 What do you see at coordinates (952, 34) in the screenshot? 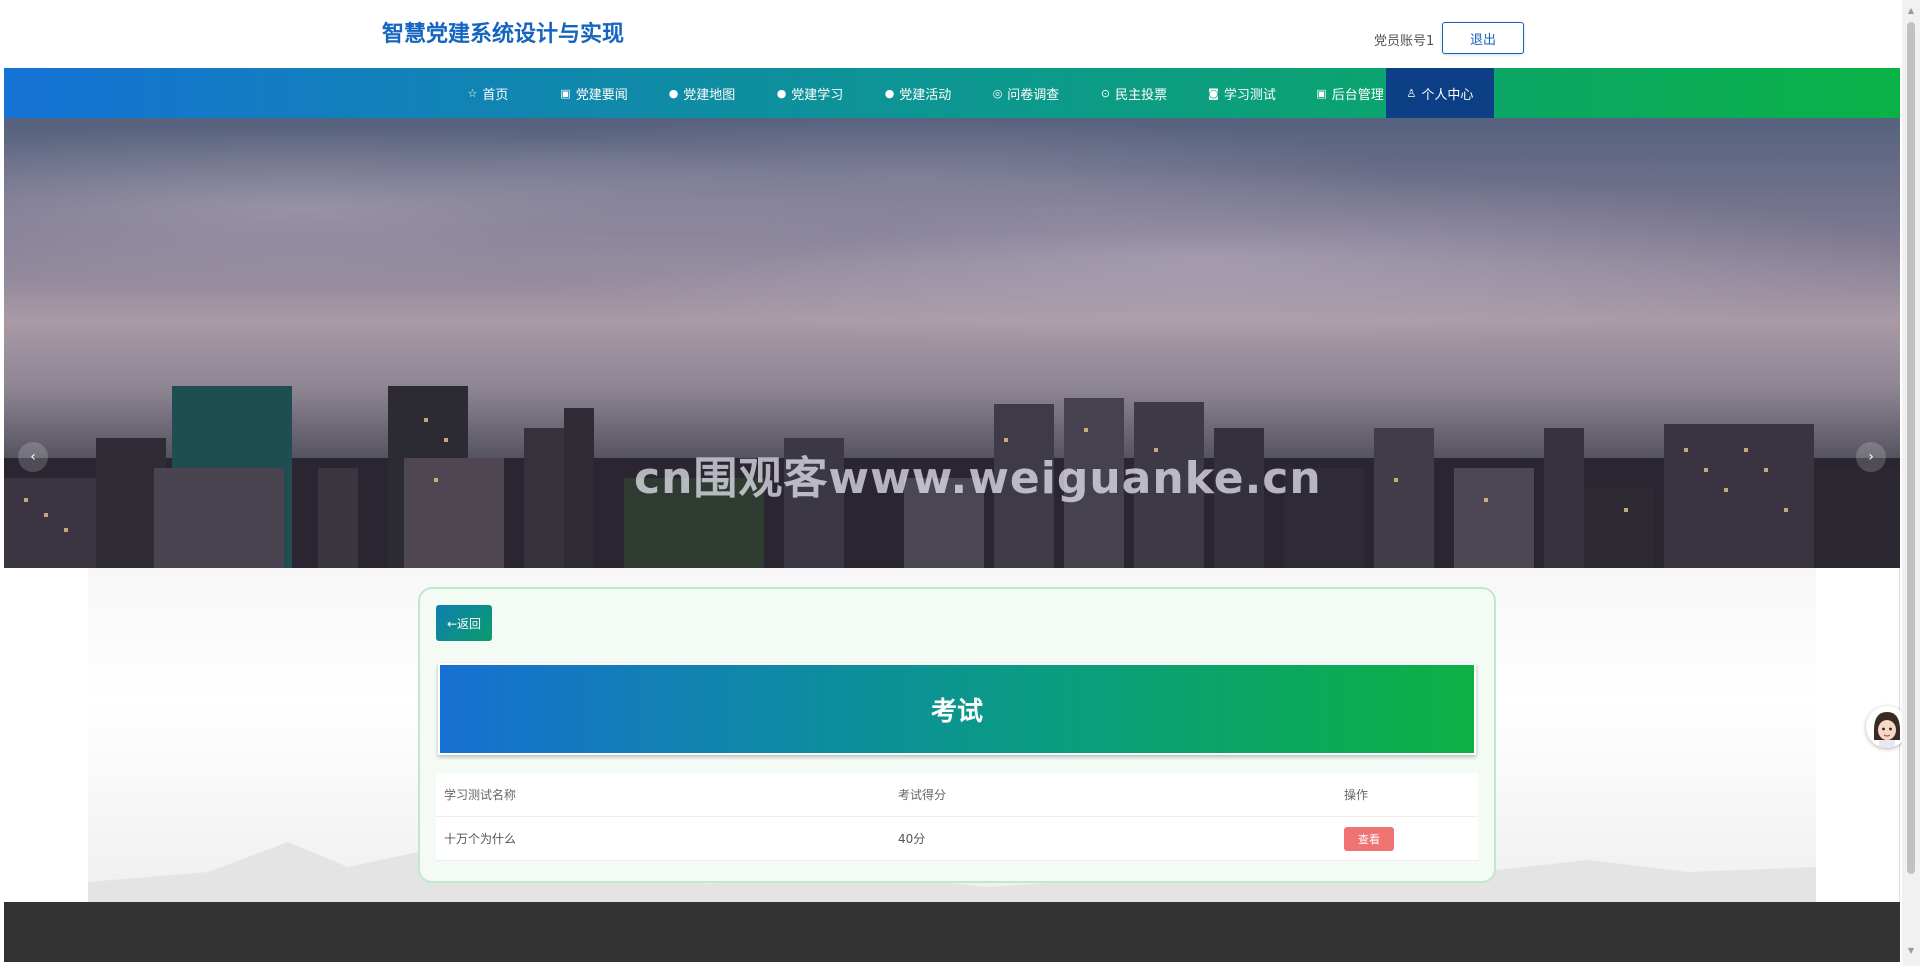
I see `header: 智慧党建系统设计与实现 党员账号1 退出` at bounding box center [952, 34].